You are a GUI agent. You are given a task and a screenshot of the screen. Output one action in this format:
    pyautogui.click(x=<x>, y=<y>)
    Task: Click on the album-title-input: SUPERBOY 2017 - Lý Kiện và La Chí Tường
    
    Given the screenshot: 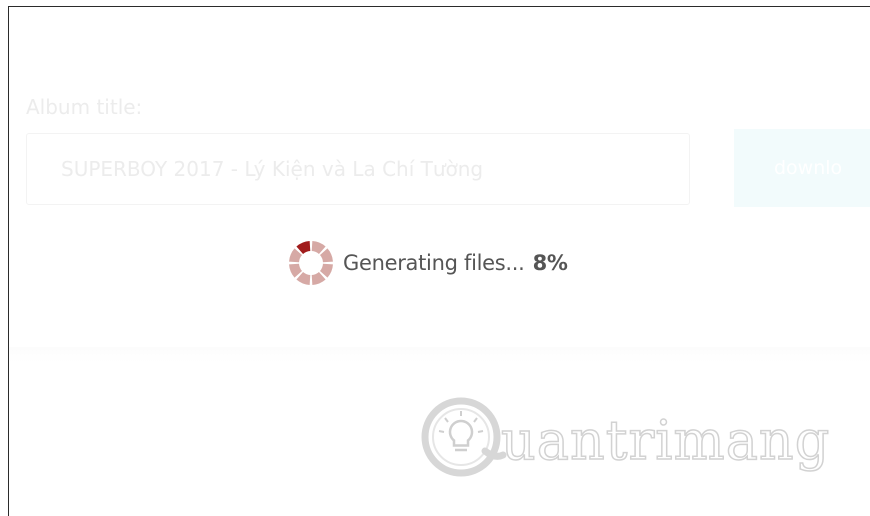 What is the action you would take?
    pyautogui.click(x=358, y=169)
    